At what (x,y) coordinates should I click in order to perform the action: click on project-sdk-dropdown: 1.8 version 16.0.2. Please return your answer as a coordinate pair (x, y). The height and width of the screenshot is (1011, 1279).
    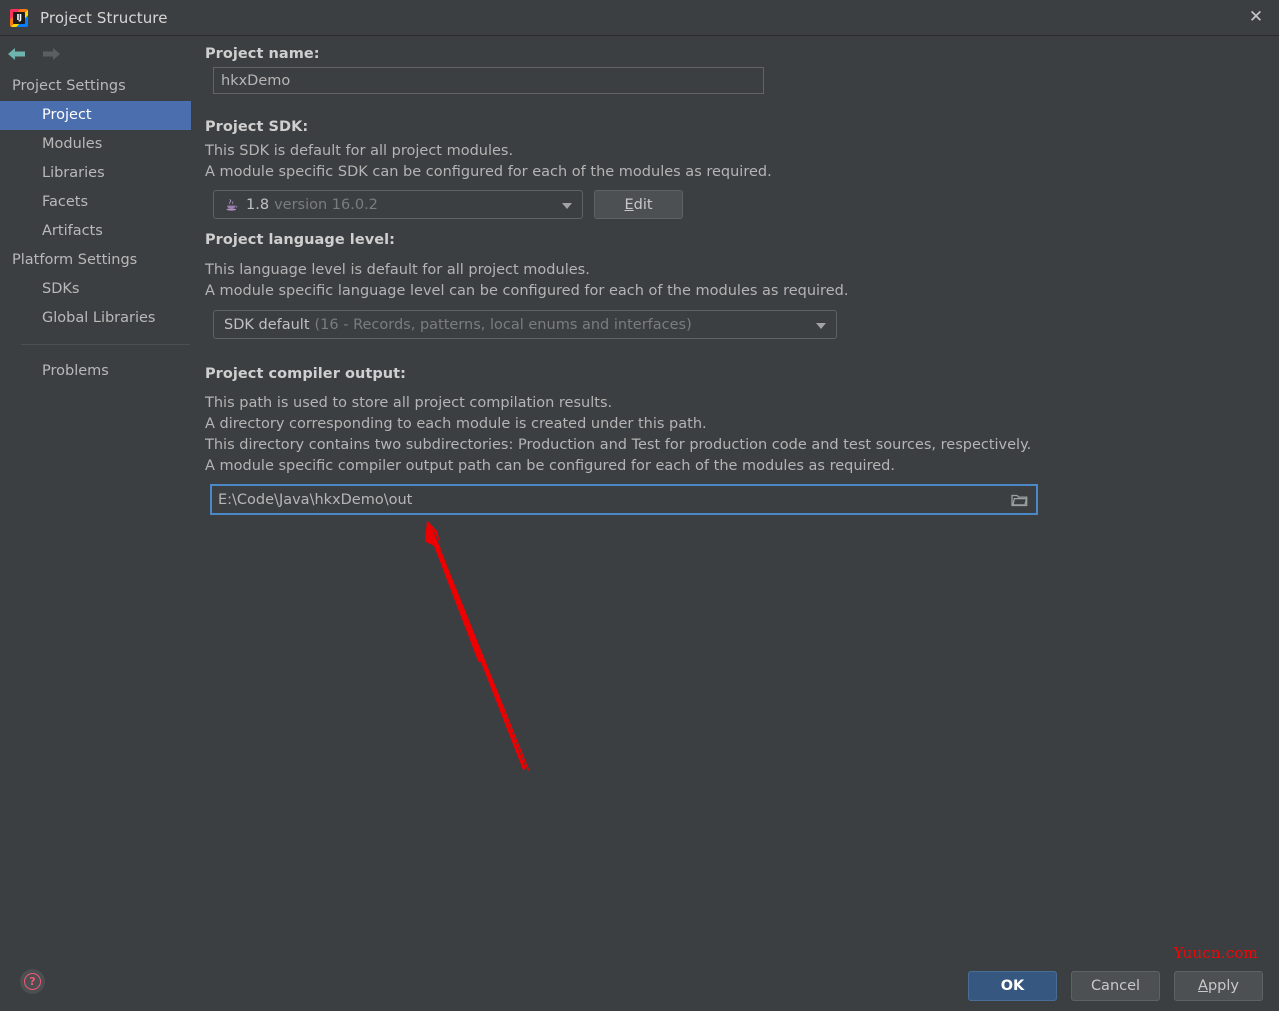
    Looking at the image, I should click on (398, 204).